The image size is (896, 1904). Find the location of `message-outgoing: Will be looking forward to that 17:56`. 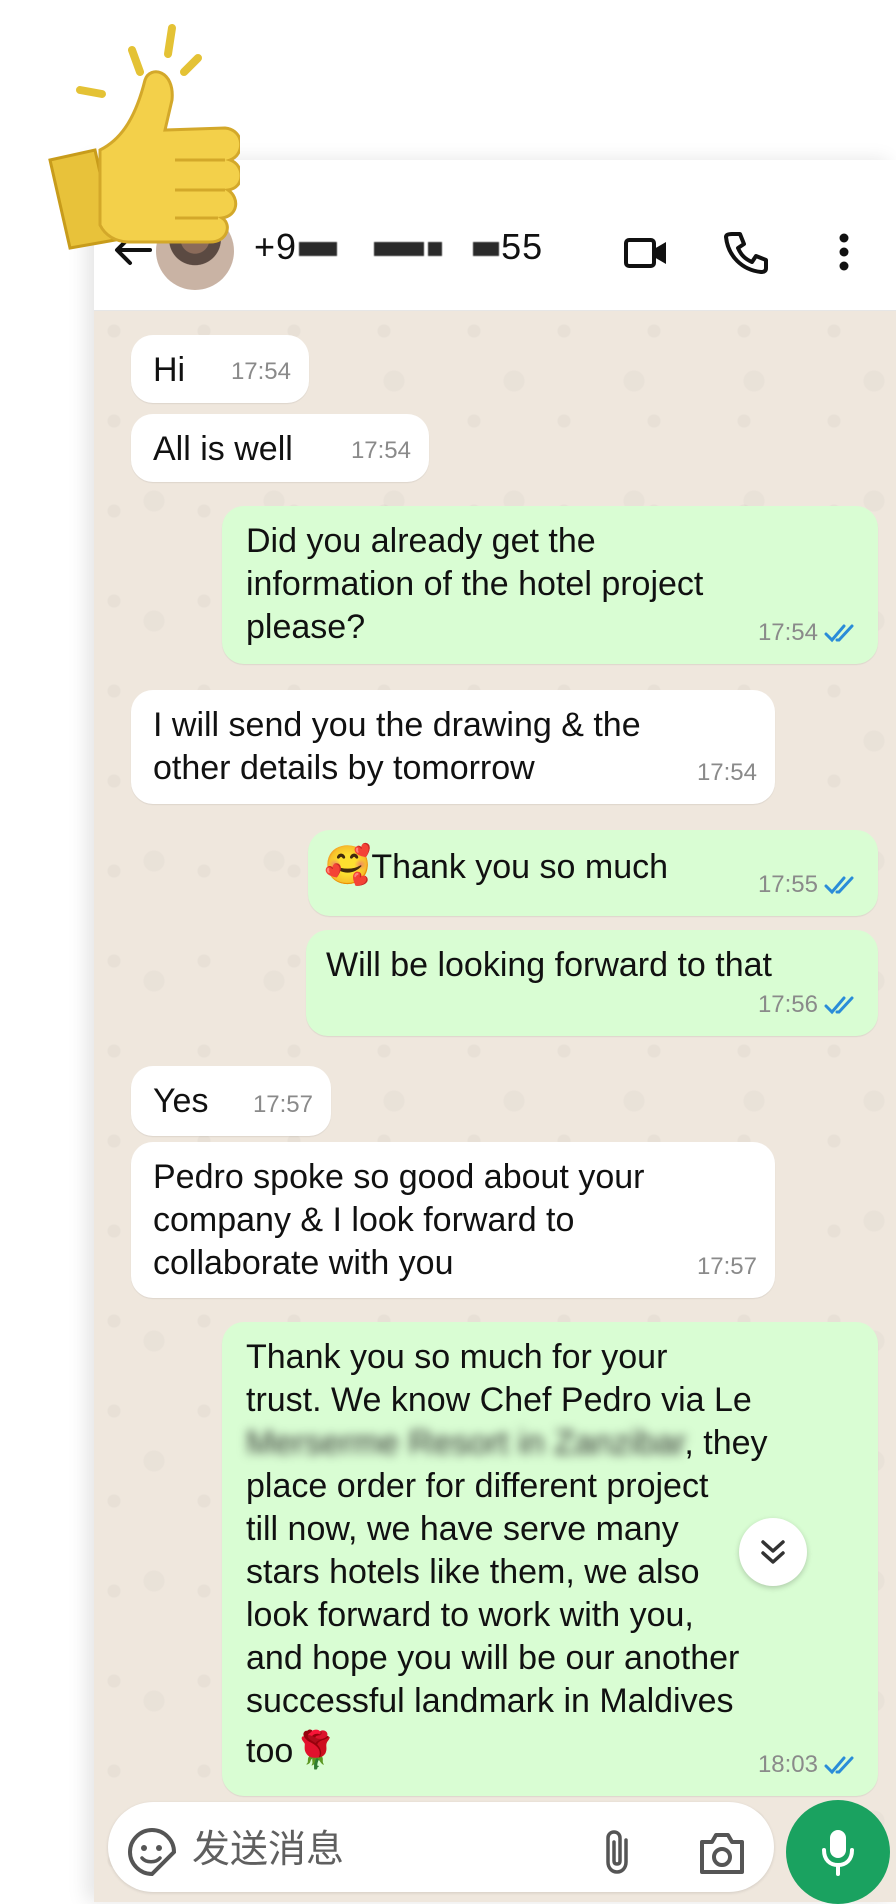

message-outgoing: Will be looking forward to that 17:56 is located at coordinates (592, 983).